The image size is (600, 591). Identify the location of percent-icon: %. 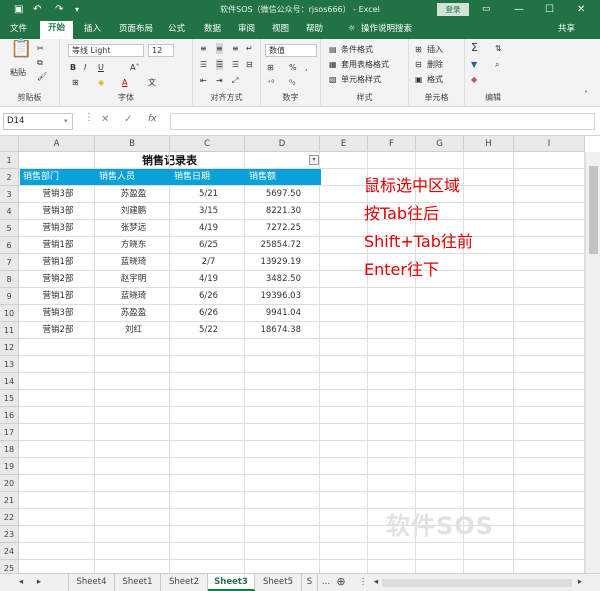
(293, 67).